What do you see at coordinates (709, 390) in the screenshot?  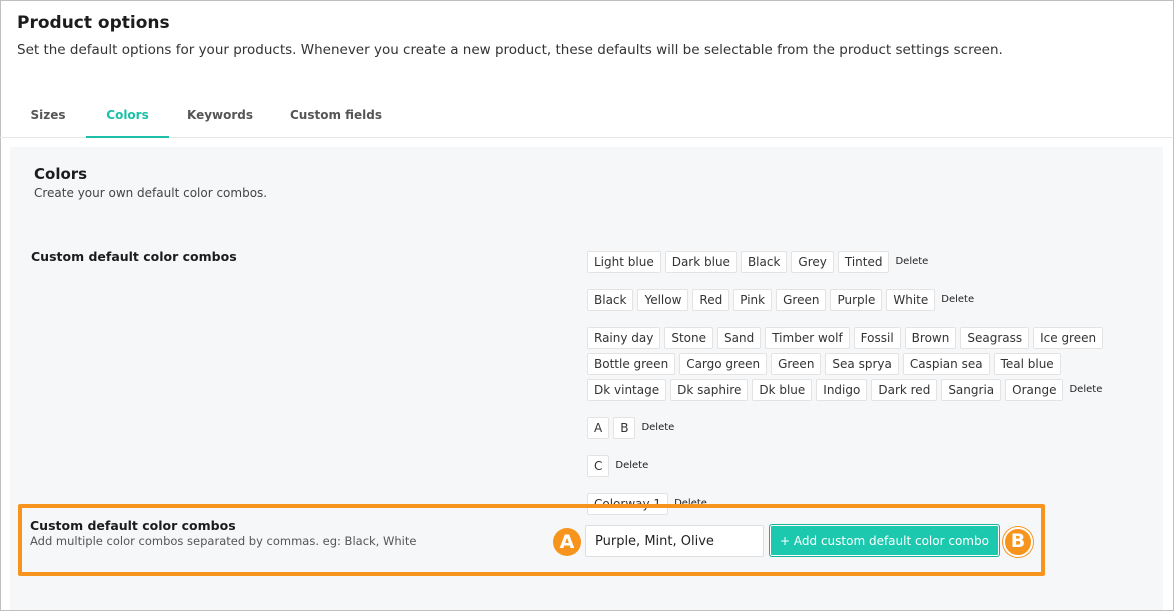 I see `color-chip: Dk saphire` at bounding box center [709, 390].